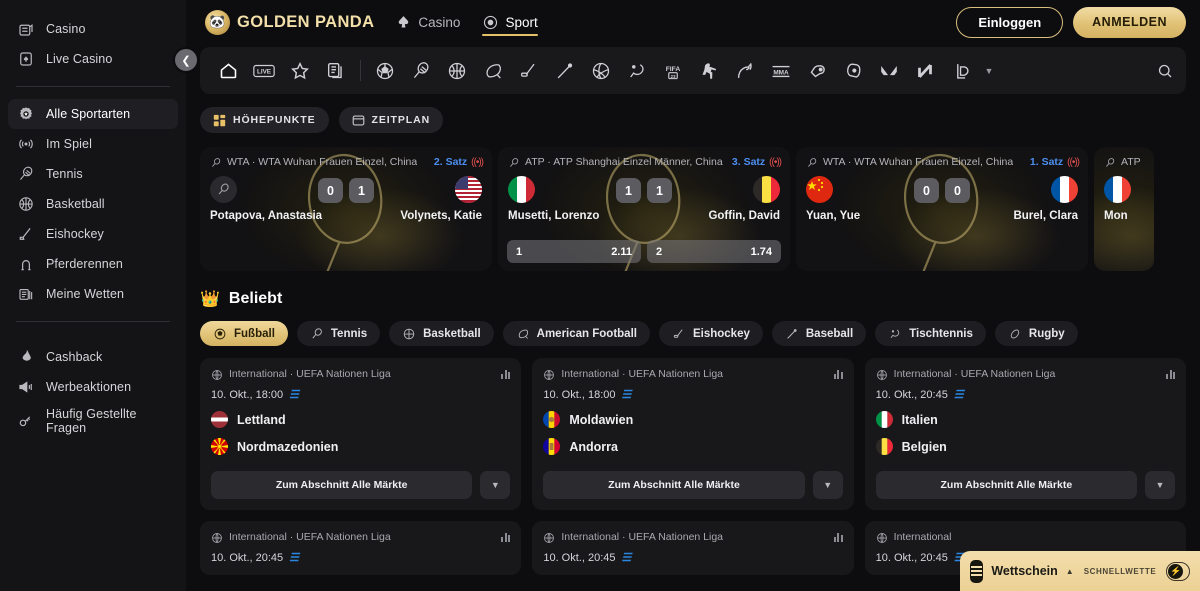 The height and width of the screenshot is (591, 1200). Describe the element at coordinates (93, 294) in the screenshot. I see `sidebar-item-meine-wetten: Meine Wetten` at that location.